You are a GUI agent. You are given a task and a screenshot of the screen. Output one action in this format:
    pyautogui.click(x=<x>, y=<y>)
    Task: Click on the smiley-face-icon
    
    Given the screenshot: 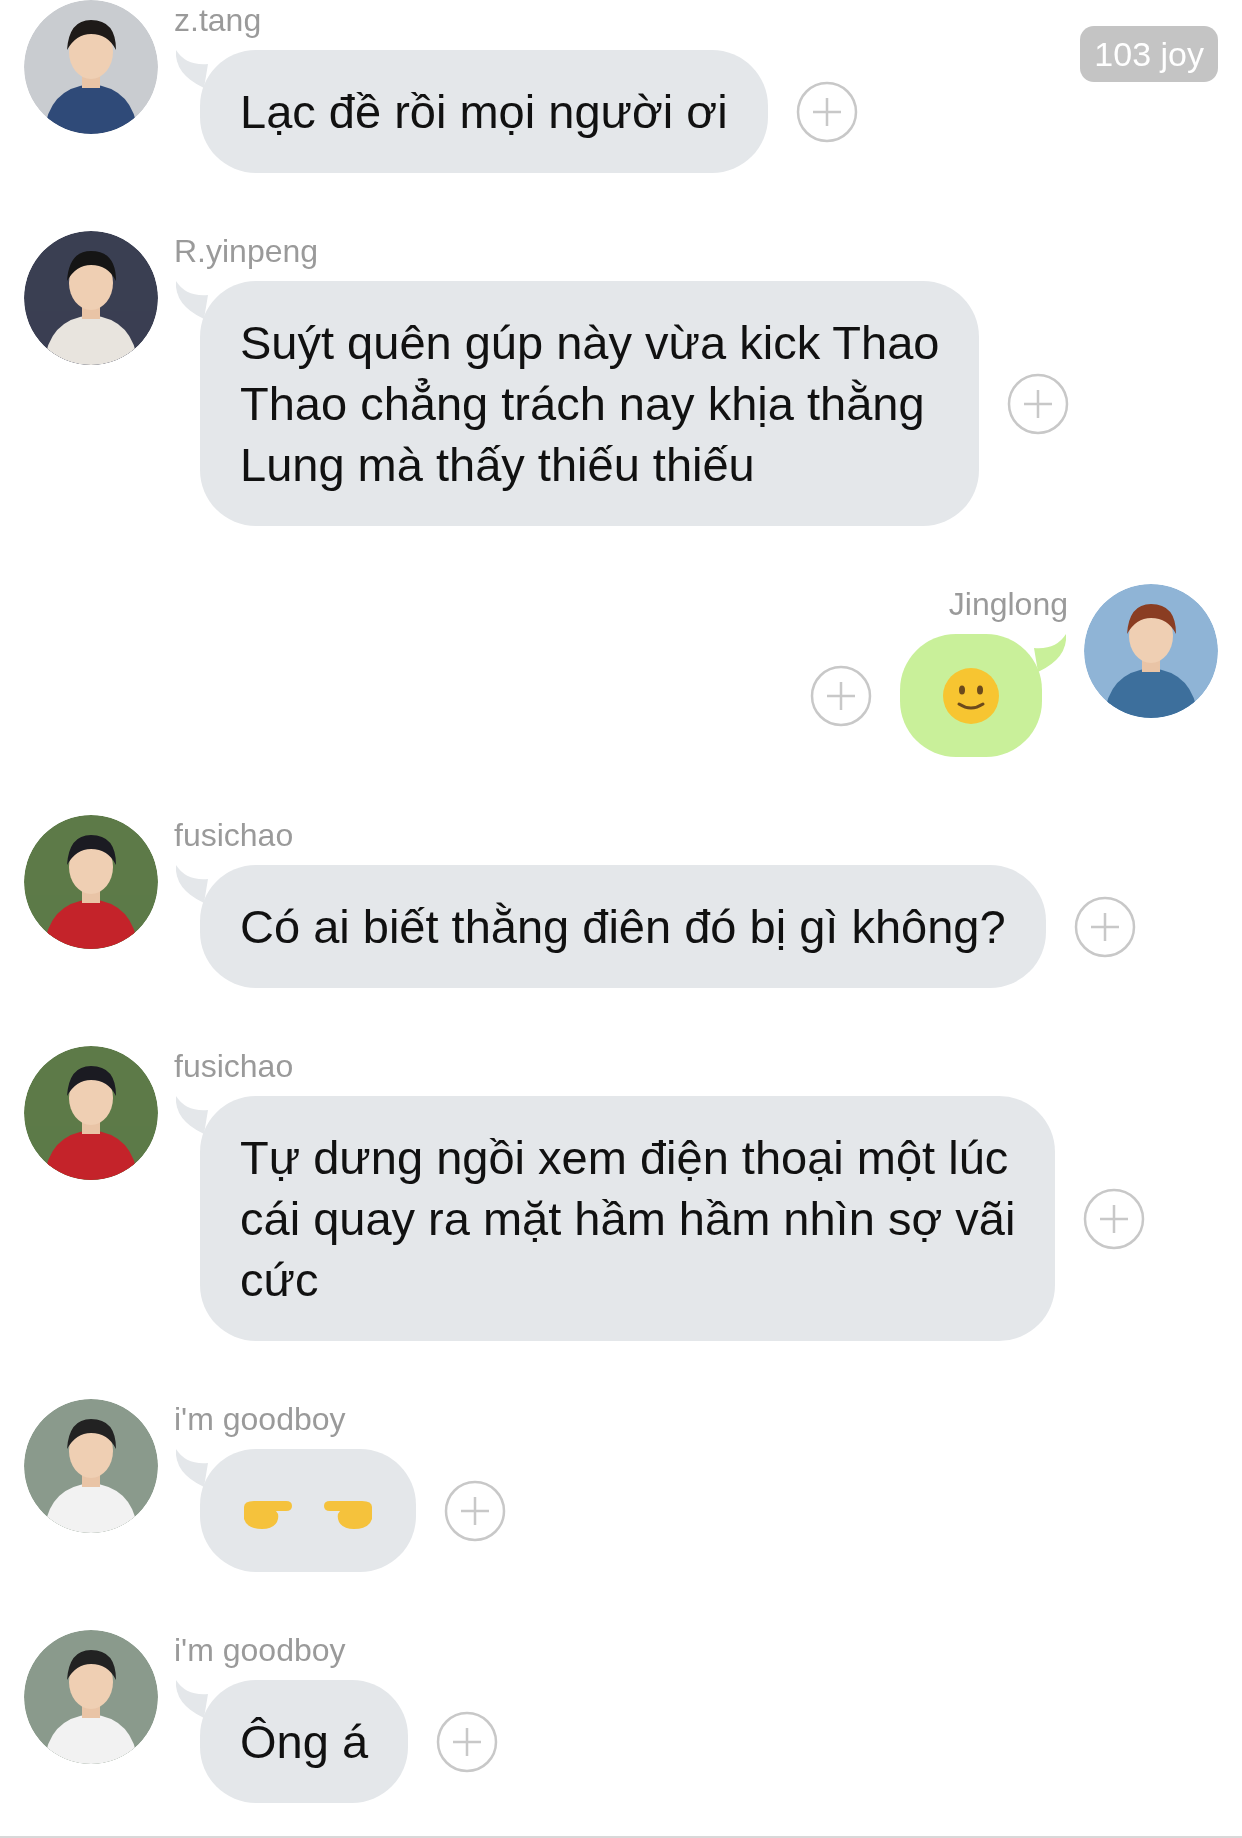 What is the action you would take?
    pyautogui.click(x=971, y=695)
    